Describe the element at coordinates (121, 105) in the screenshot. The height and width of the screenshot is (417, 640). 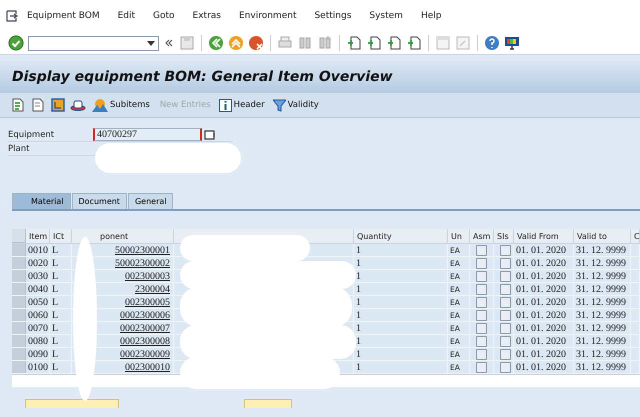
I see `toolbar-button: Subitems` at that location.